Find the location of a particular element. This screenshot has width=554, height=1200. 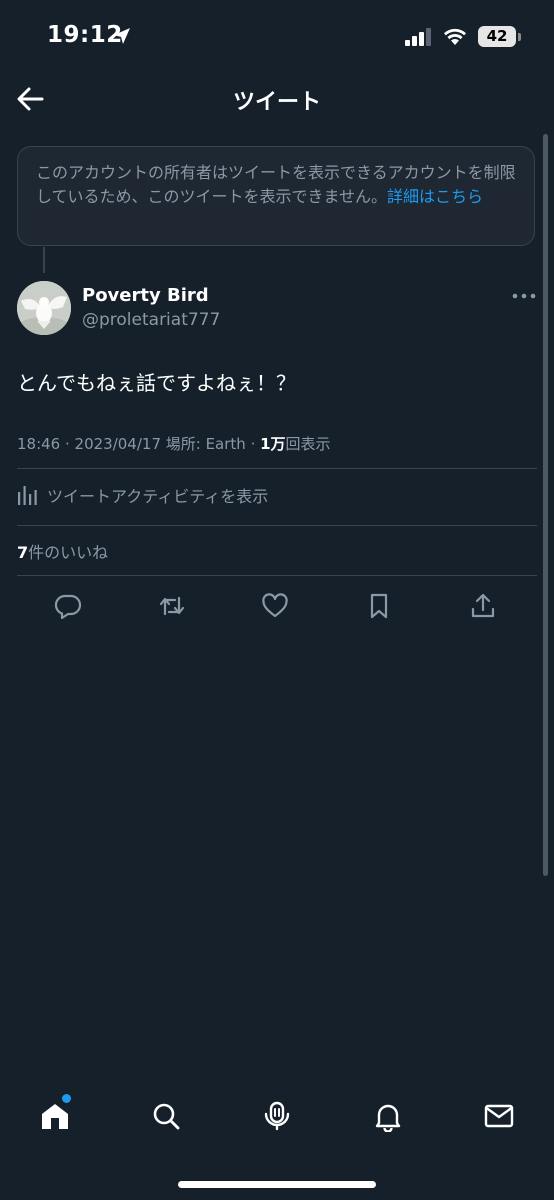

reply-button is located at coordinates (68, 606).